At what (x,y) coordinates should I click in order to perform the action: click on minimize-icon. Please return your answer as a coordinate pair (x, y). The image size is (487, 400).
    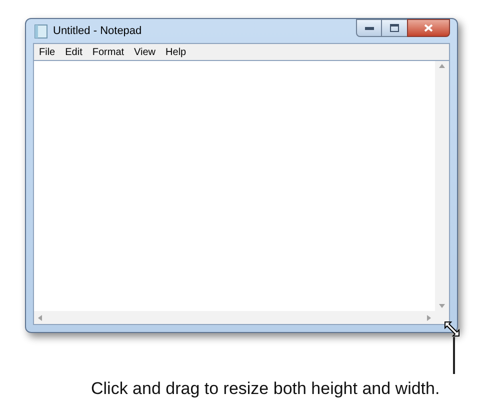
    Looking at the image, I should click on (369, 28).